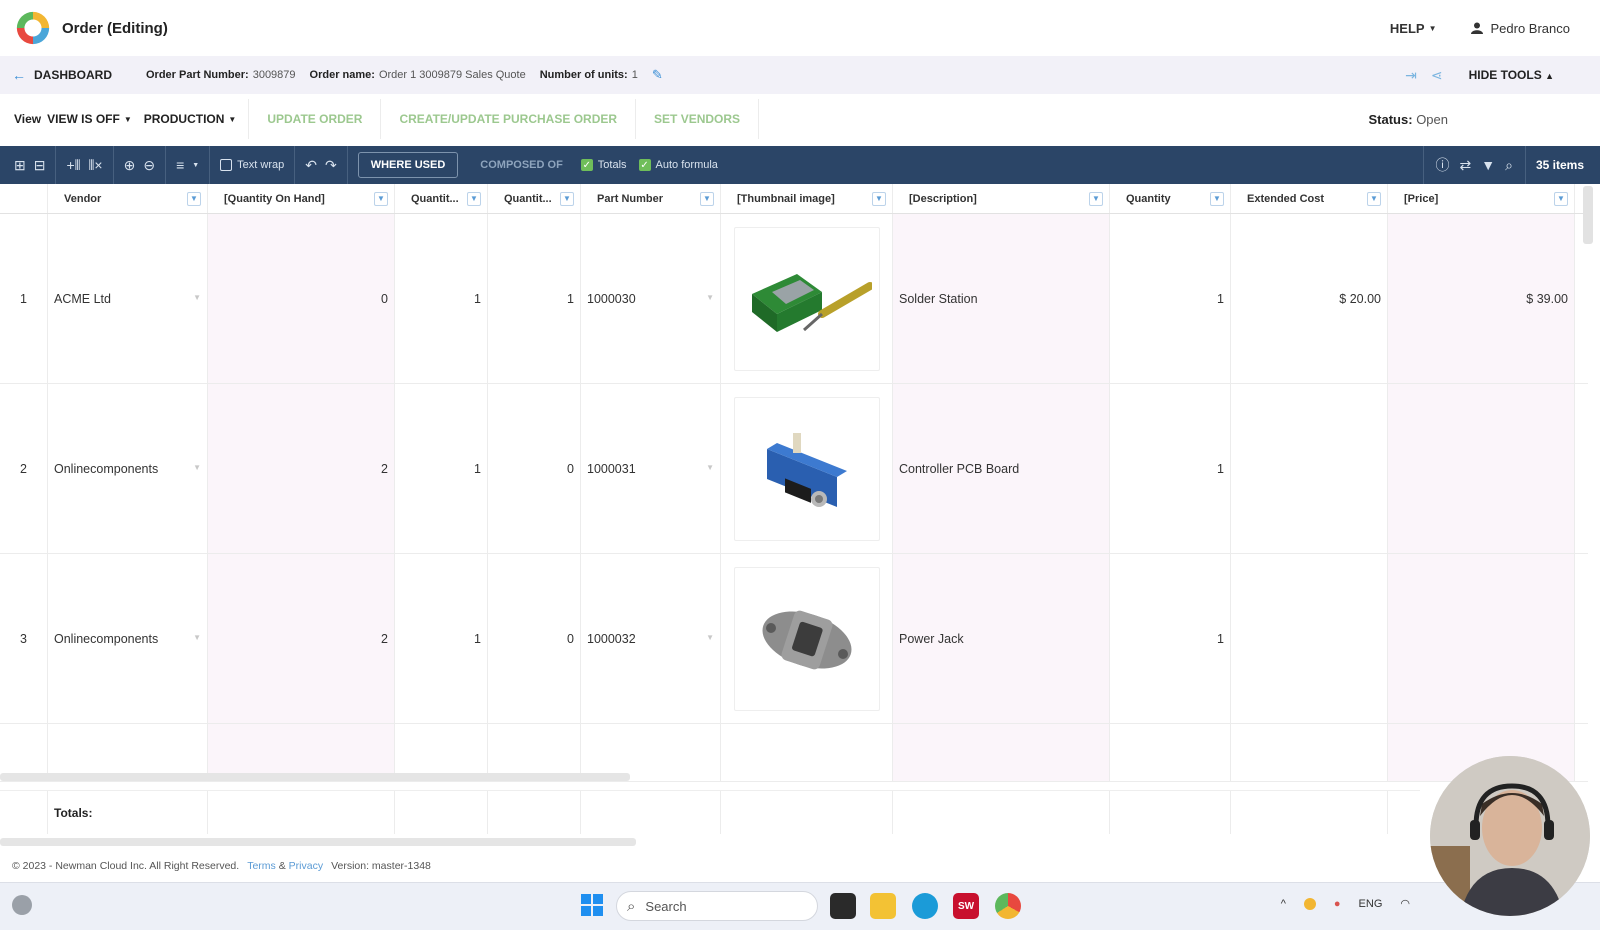  Describe the element at coordinates (306, 866) in the screenshot. I see `privacy-link: Privacy` at that location.